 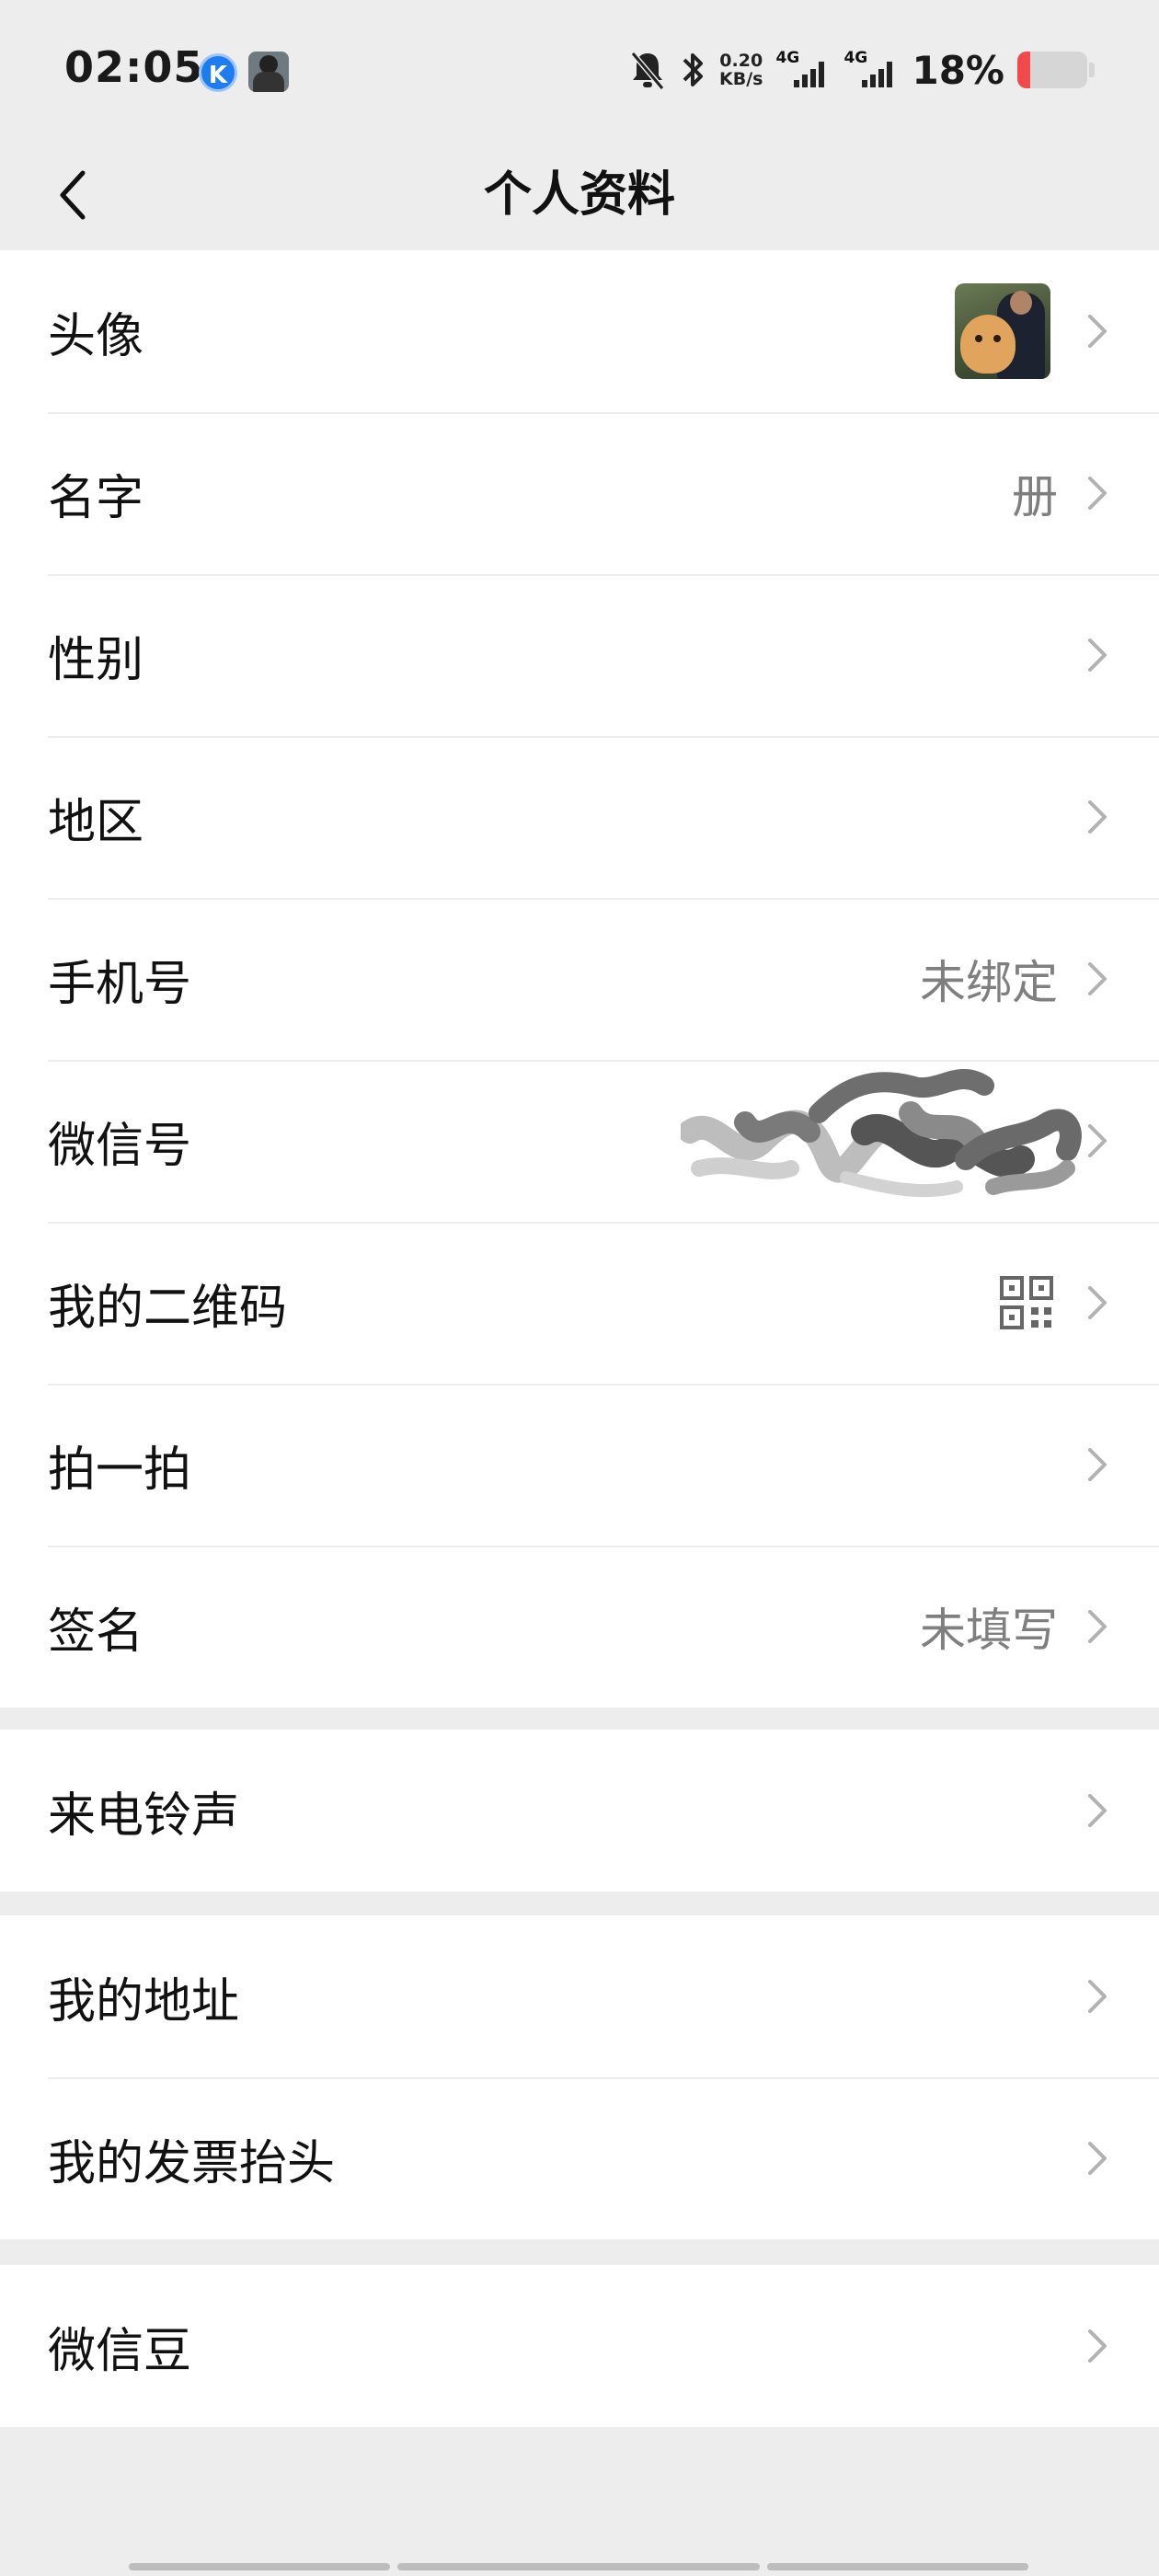 I want to click on row-label: 拍一拍, so click(x=120, y=1470).